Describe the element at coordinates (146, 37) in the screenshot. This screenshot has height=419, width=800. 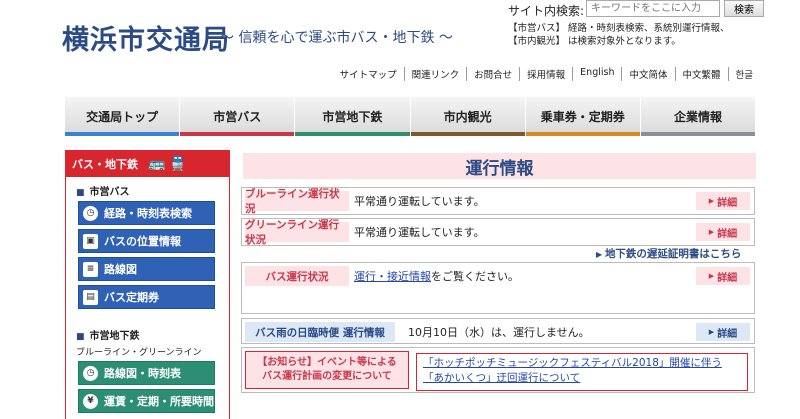
I see `site-logo: 横浜市交通局` at that location.